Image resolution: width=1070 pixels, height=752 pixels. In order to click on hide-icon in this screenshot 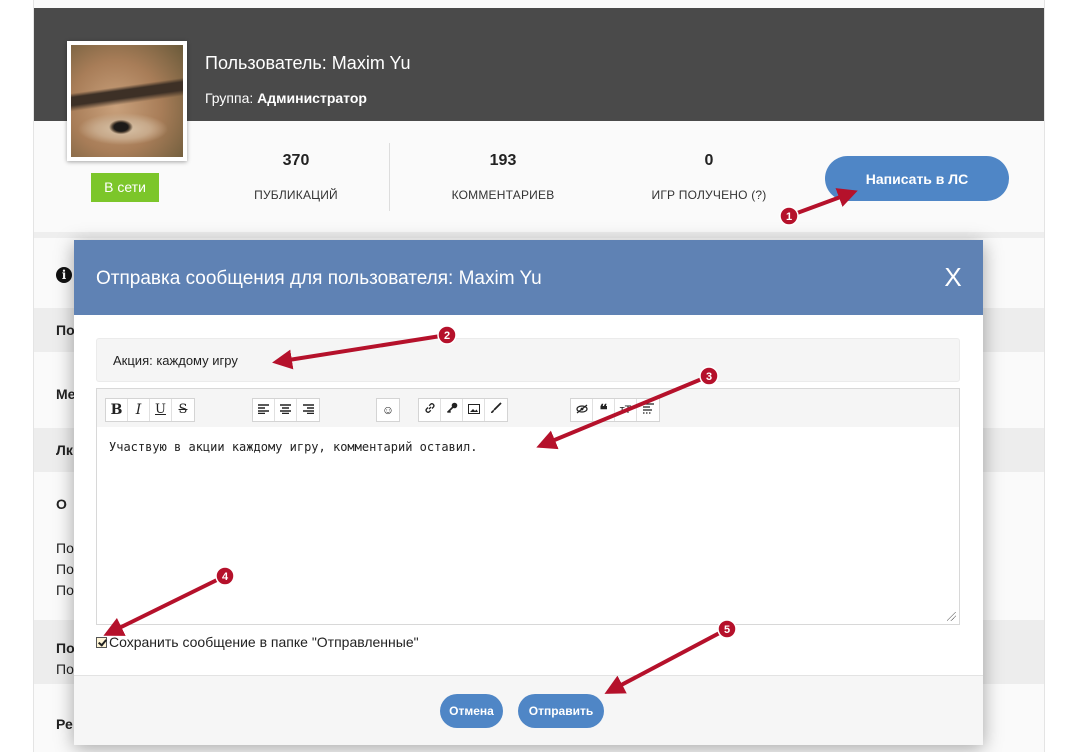, I will do `click(582, 410)`.